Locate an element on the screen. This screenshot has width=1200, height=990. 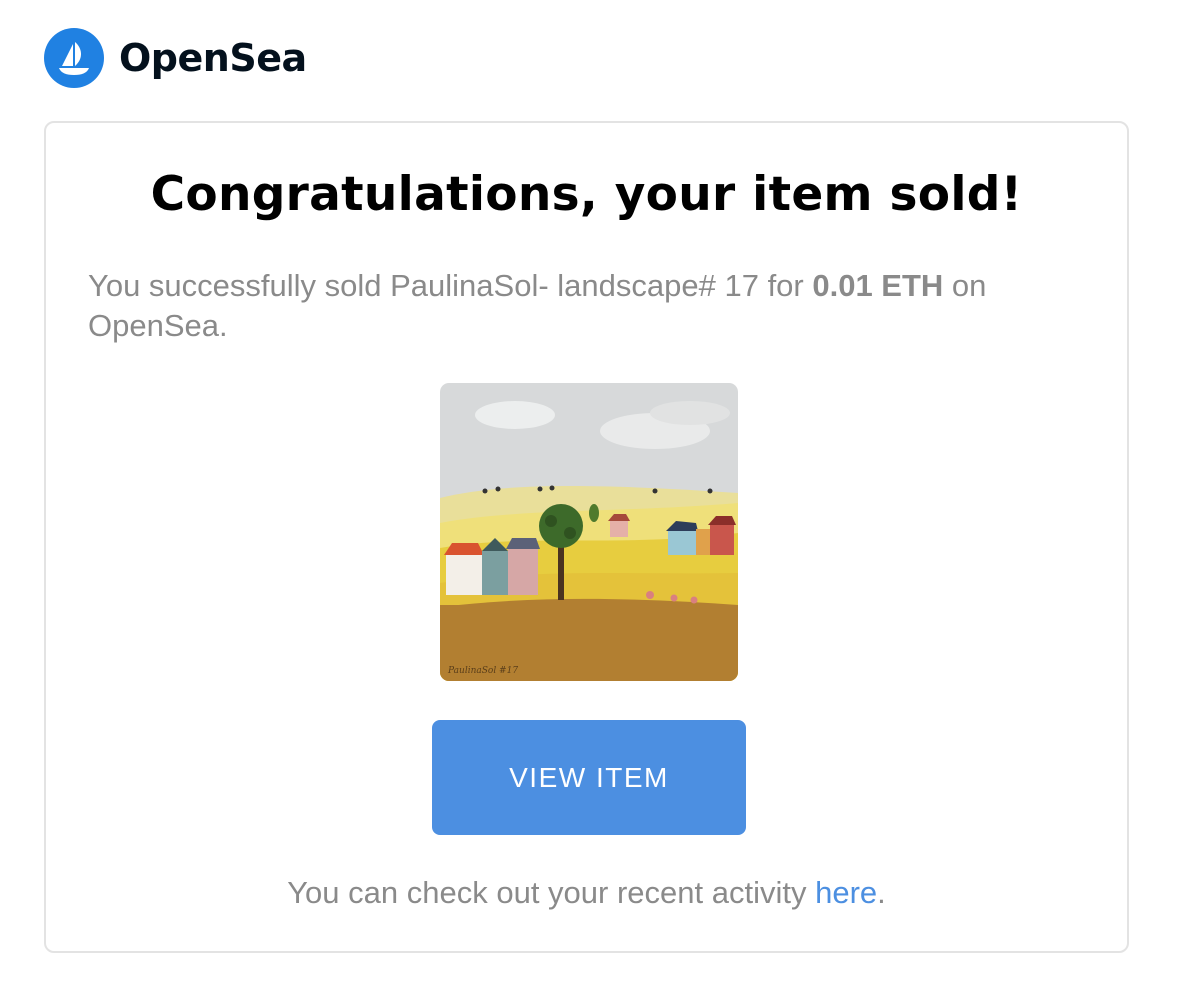
sale-price: 0.01 ETH is located at coordinates (878, 285).